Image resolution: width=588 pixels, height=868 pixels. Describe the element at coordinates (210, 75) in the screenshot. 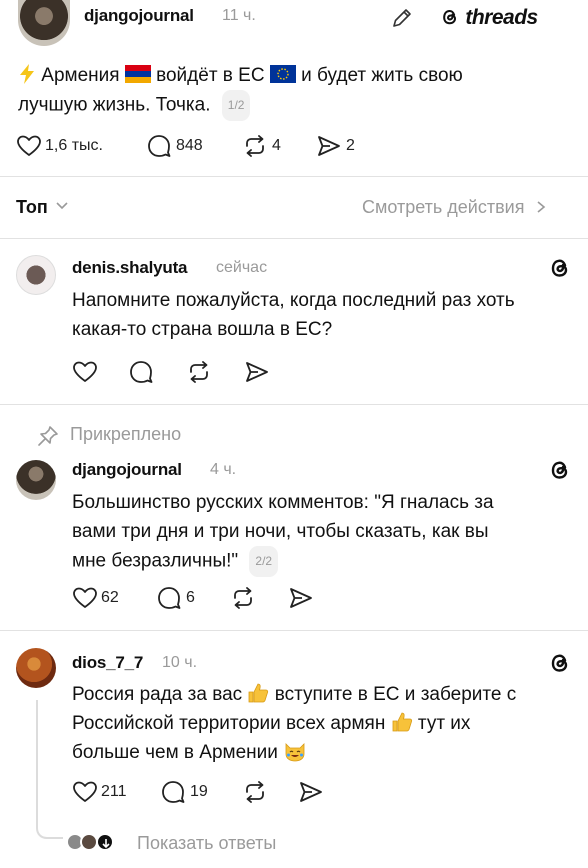

I see `post-text-part: войдёт в ЕС` at that location.